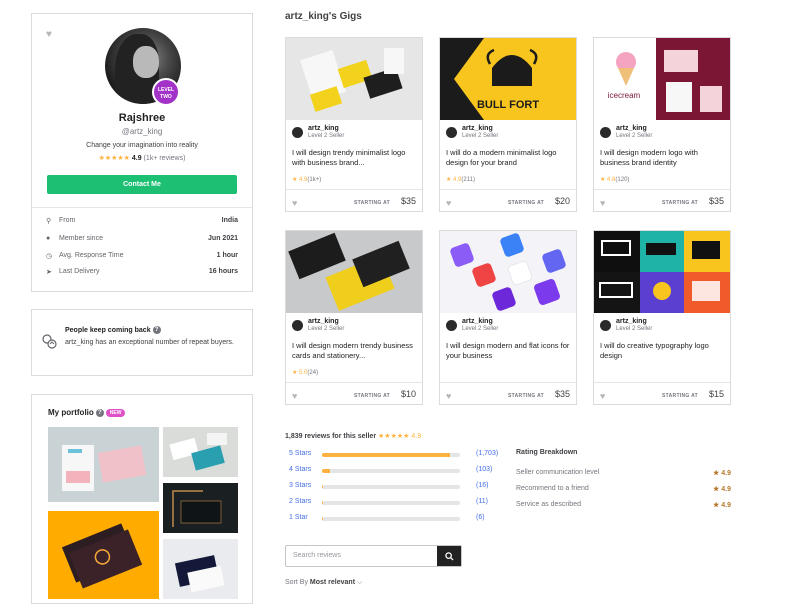 The height and width of the screenshot is (604, 792). What do you see at coordinates (50, 238) in the screenshot?
I see `user-icon: ●` at bounding box center [50, 238].